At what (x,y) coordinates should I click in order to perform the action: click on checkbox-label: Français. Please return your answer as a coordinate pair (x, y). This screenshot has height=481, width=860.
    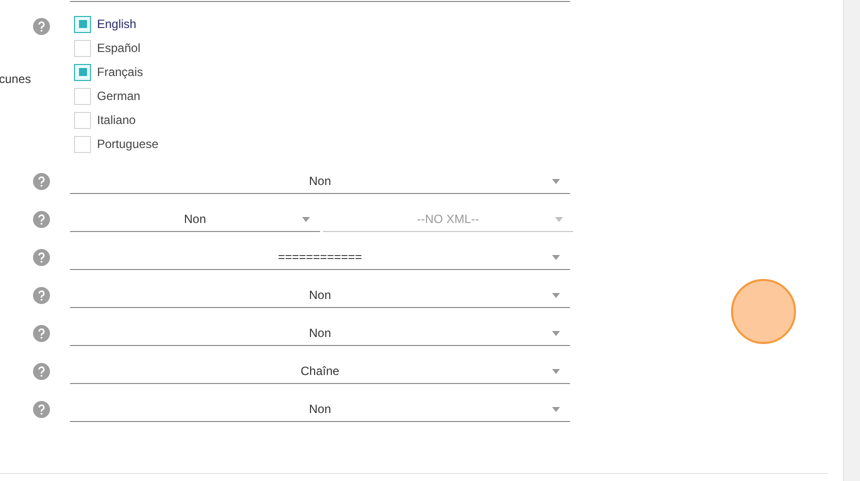
    Looking at the image, I should click on (120, 72).